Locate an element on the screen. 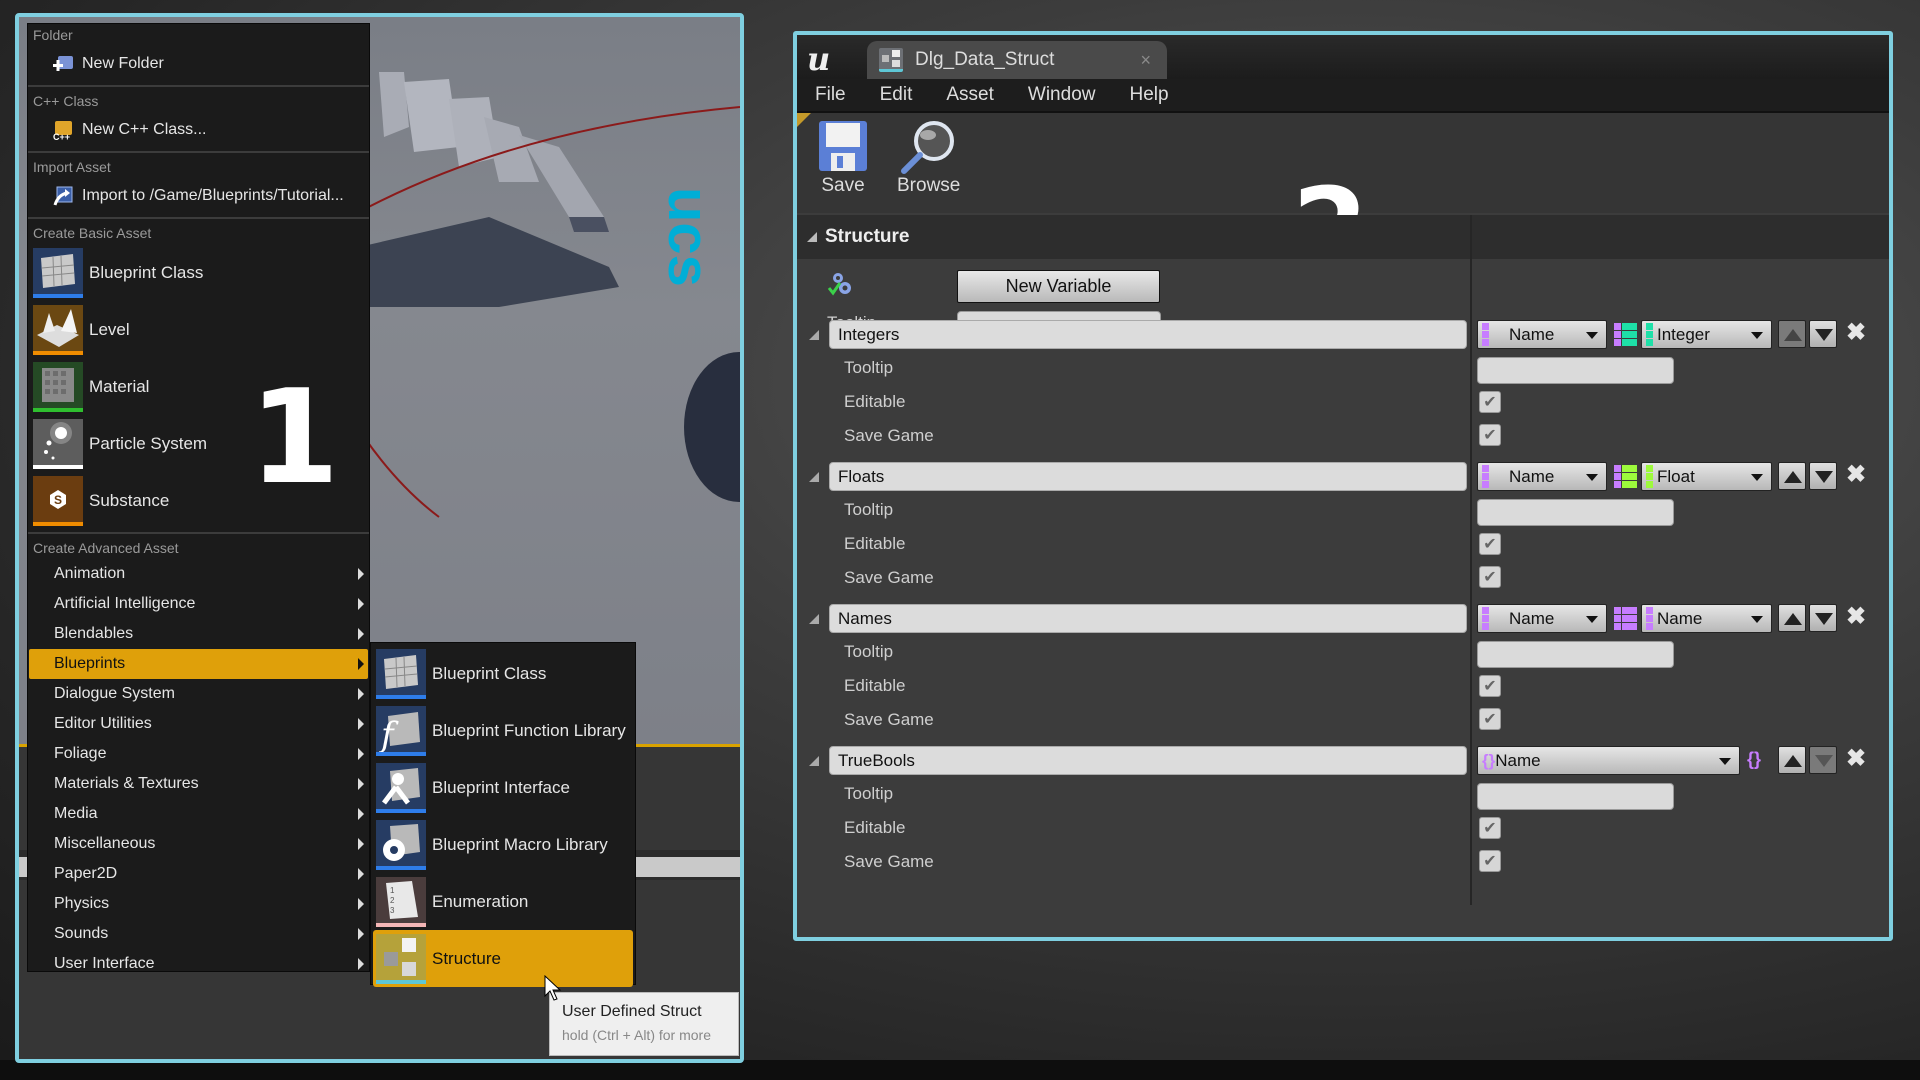  menu-item-label: Miscellaneous is located at coordinates (105, 843).